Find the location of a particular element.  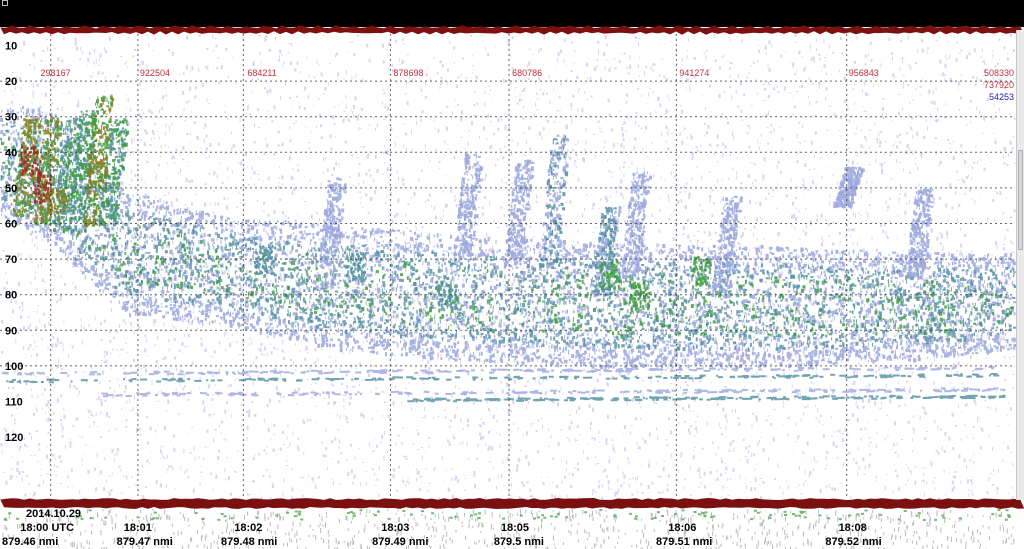

depth-tick-30: 30 is located at coordinates (11, 118).